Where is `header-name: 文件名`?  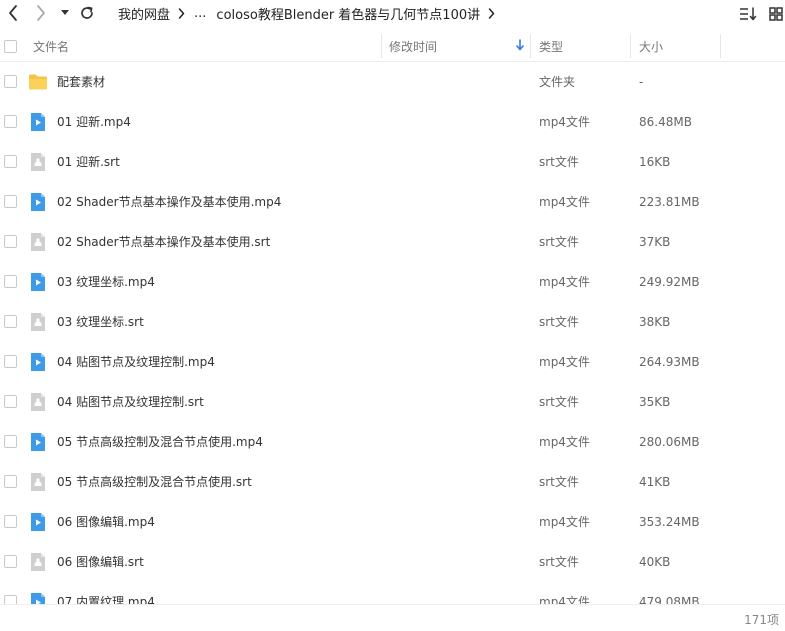 header-name: 文件名 is located at coordinates (51, 46).